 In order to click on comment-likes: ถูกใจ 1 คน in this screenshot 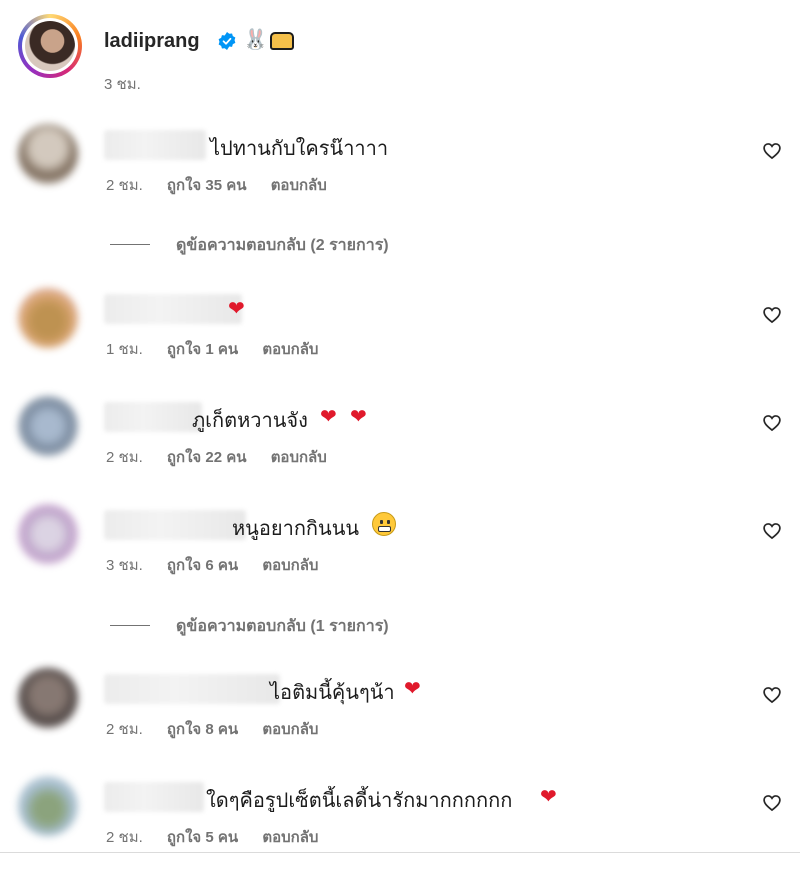, I will do `click(202, 349)`.